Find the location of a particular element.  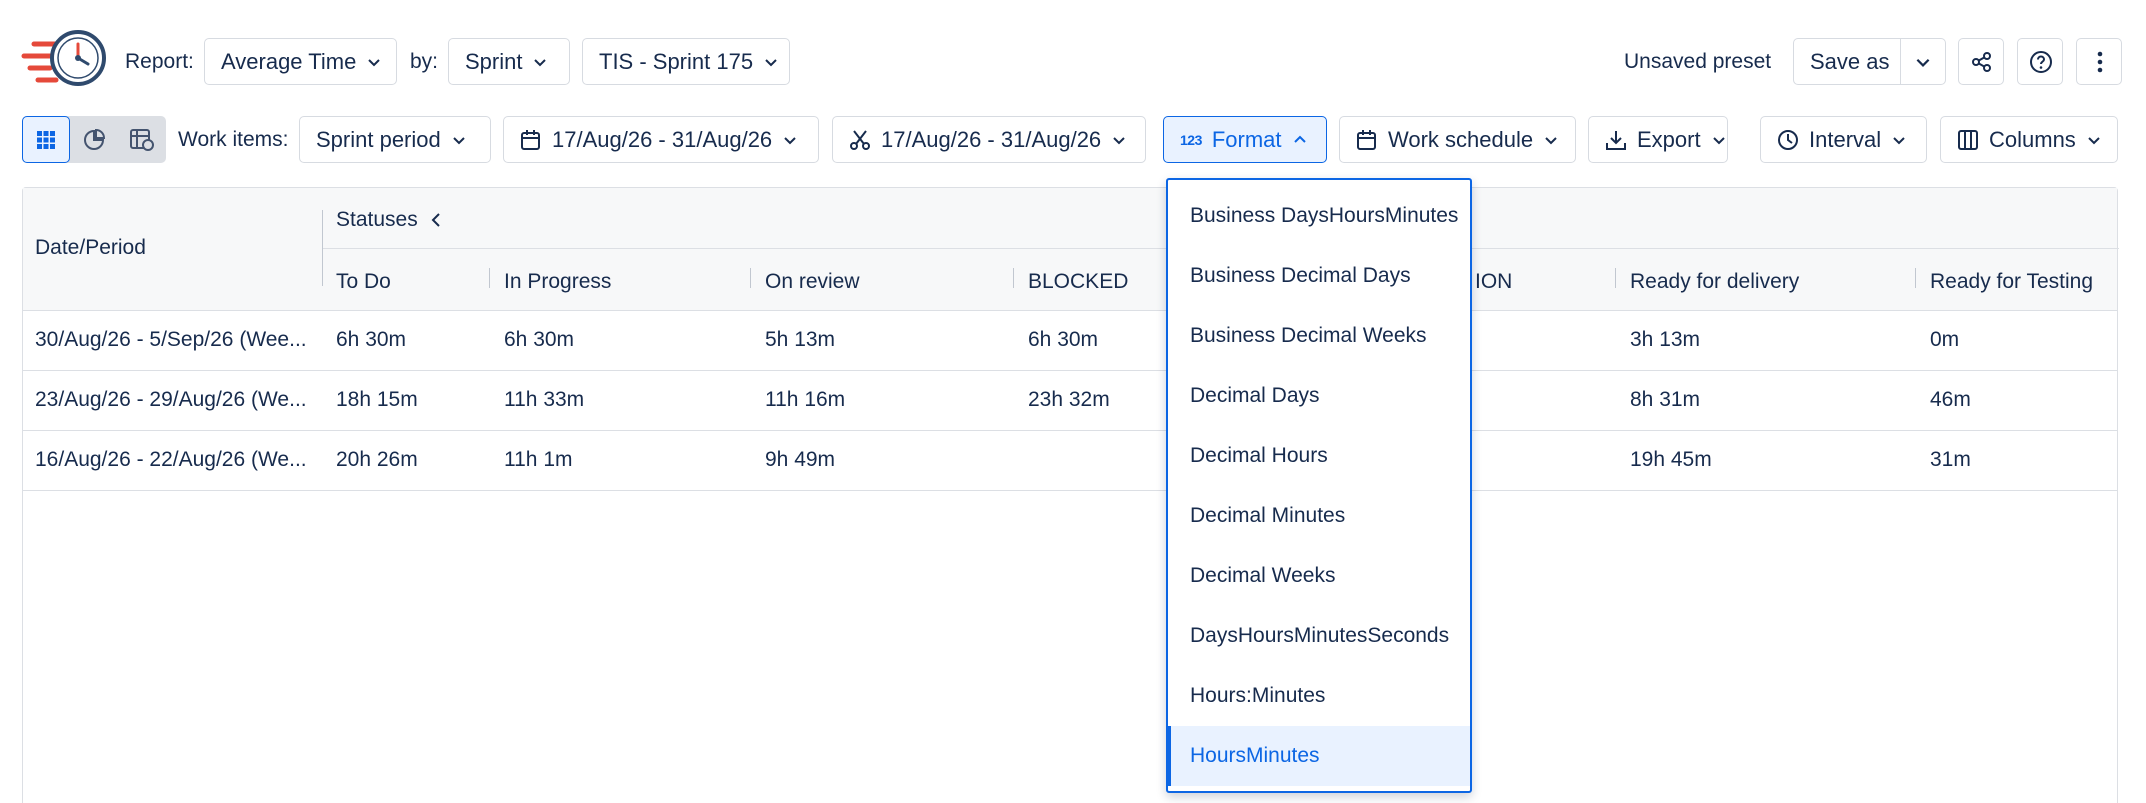

report-label: Report: is located at coordinates (159, 61).